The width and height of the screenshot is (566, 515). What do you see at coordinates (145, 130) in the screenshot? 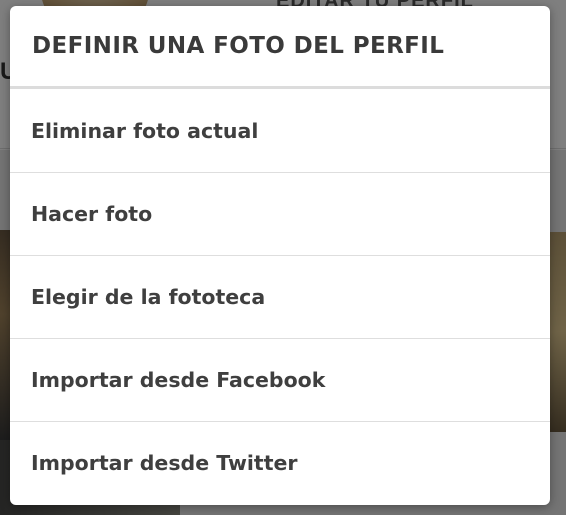
I see `option-label: Eliminar foto actual` at bounding box center [145, 130].